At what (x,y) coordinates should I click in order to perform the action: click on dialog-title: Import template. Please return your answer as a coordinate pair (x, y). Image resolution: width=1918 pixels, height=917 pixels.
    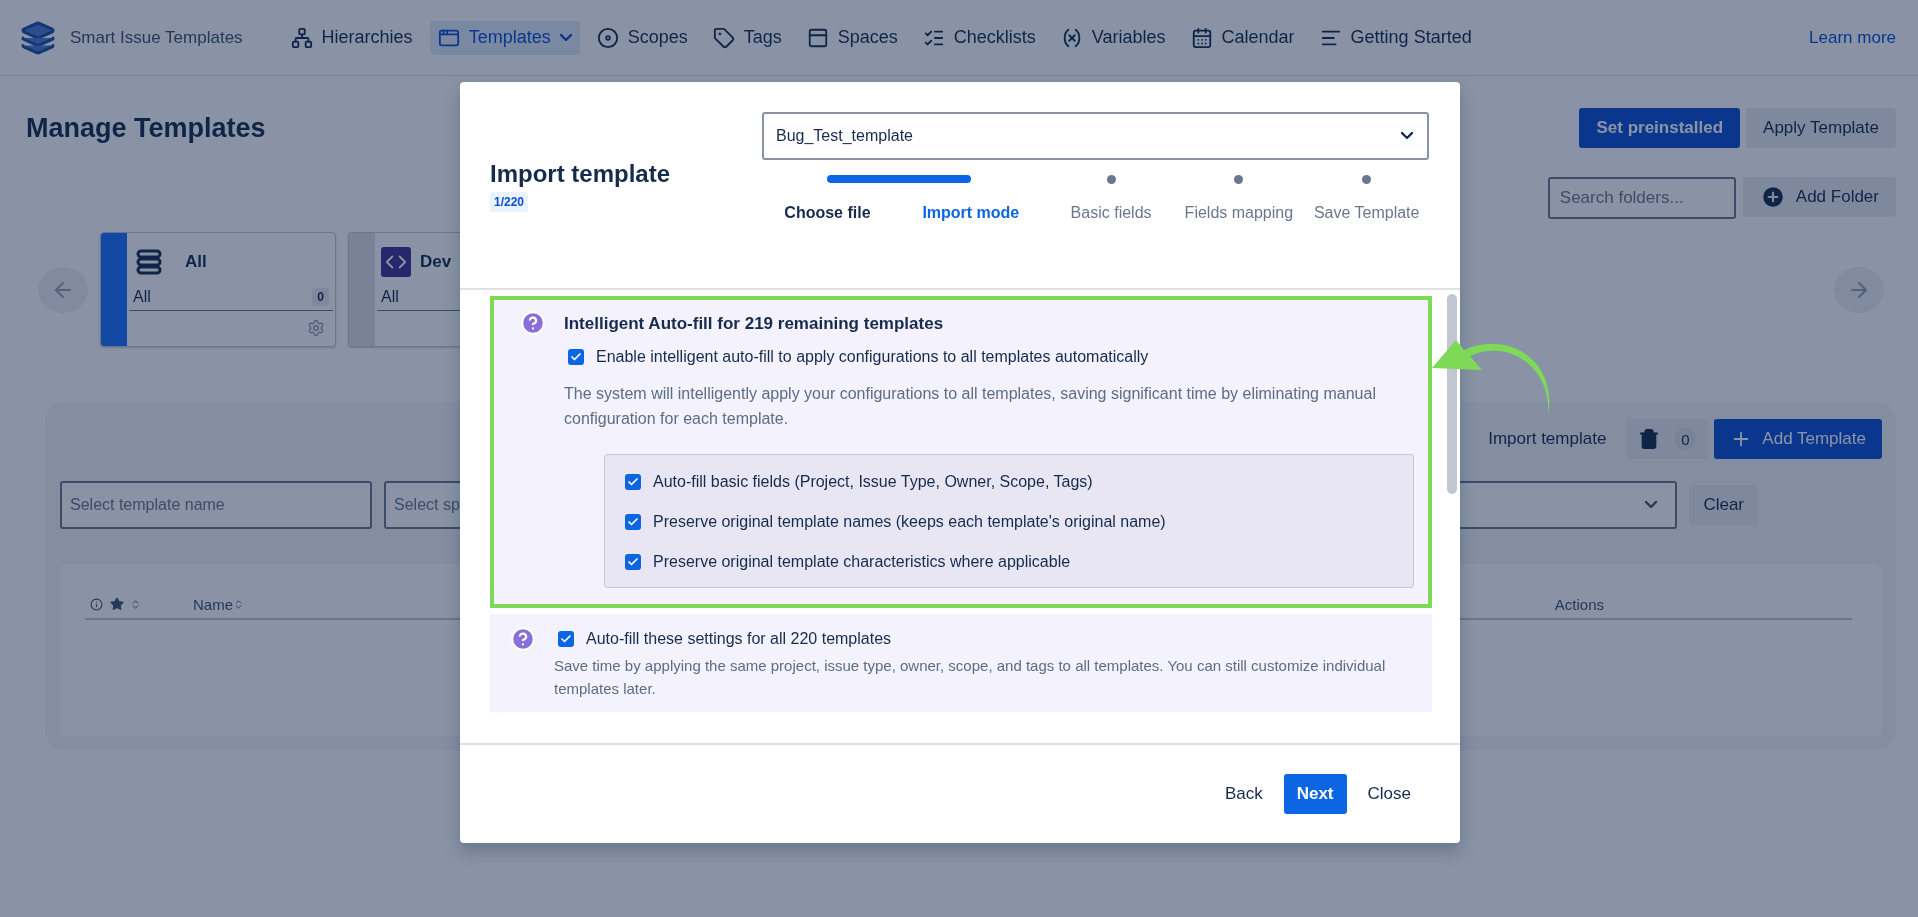
    Looking at the image, I should click on (581, 174).